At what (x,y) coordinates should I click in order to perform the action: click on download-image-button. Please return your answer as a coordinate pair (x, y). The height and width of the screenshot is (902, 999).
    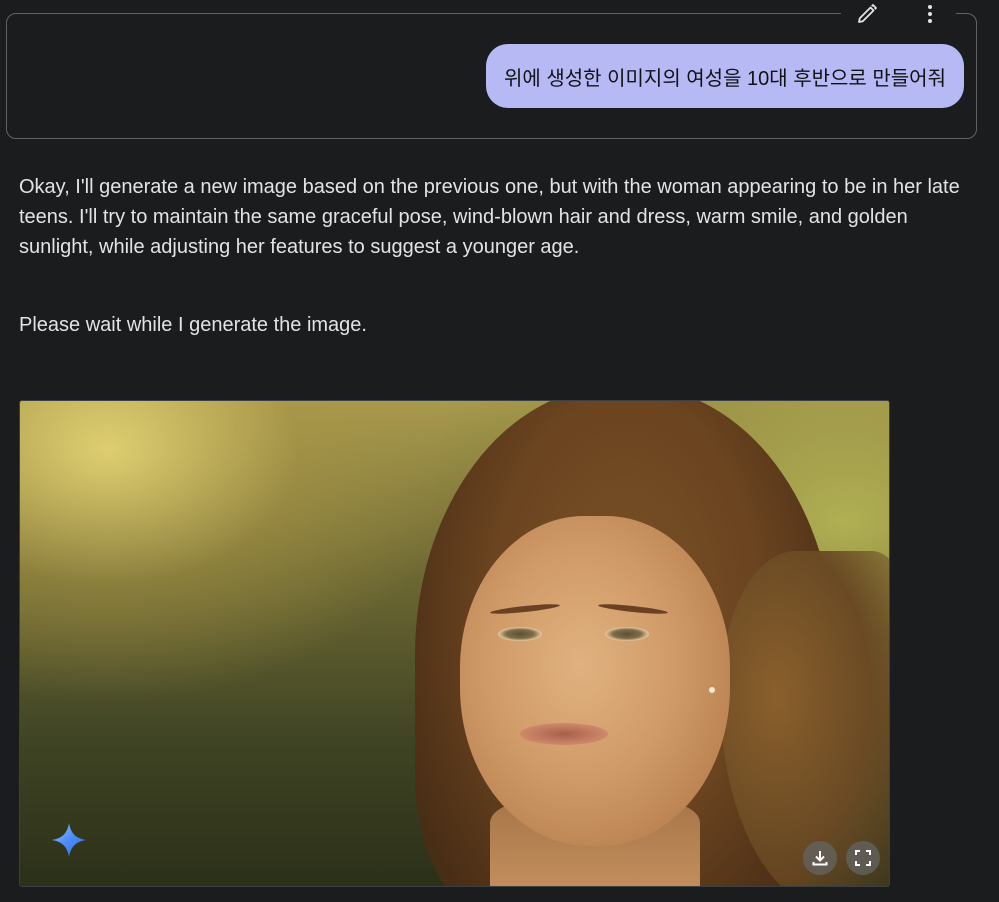
    Looking at the image, I should click on (820, 858).